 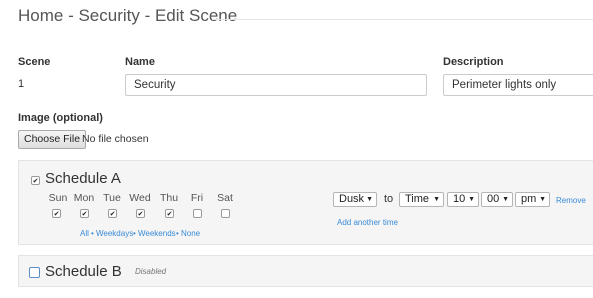 I want to click on day-label-thu: Thu, so click(x=169, y=198).